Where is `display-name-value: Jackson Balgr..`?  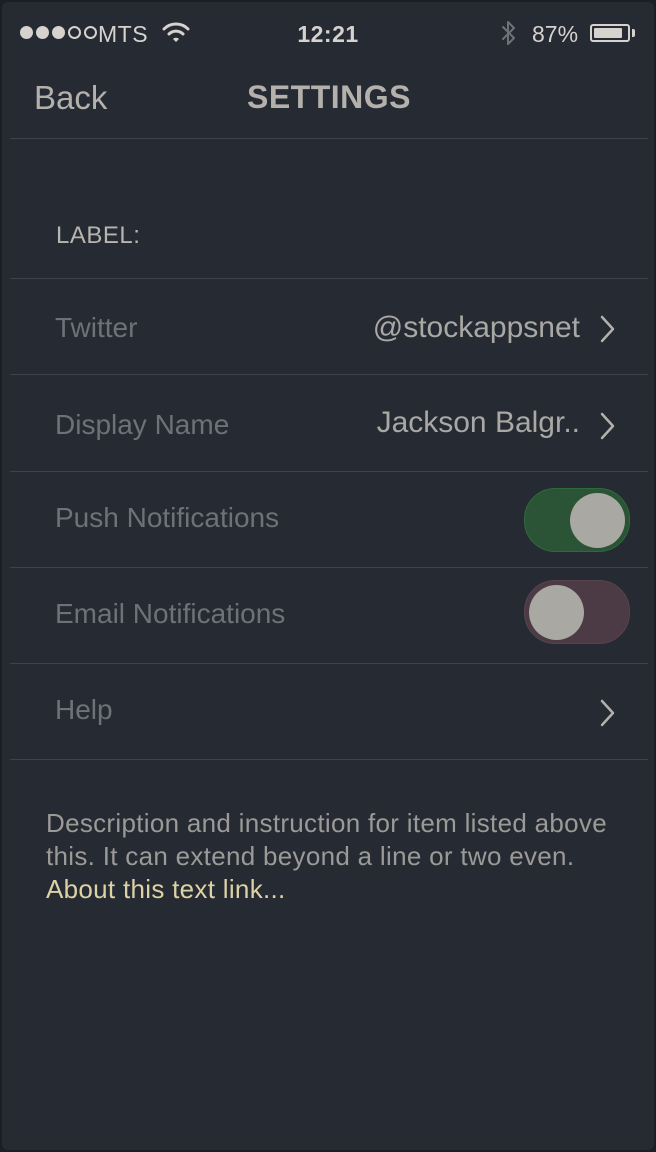 display-name-value: Jackson Balgr.. is located at coordinates (478, 422).